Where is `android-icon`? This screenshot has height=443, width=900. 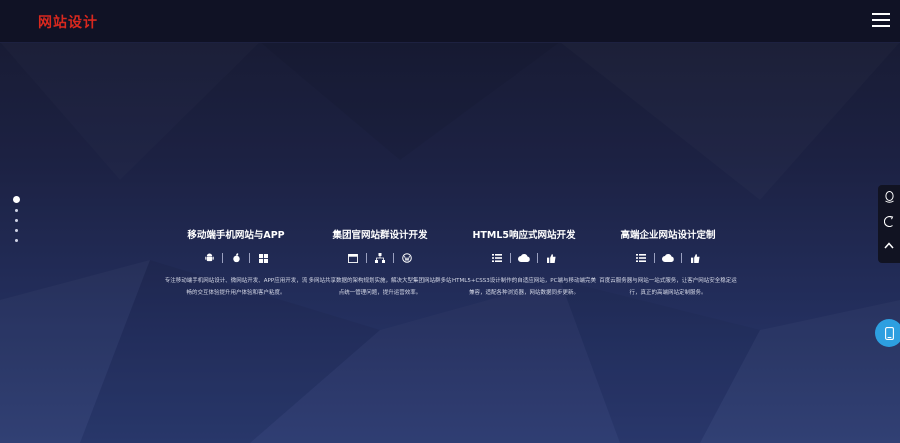
android-icon is located at coordinates (209, 258).